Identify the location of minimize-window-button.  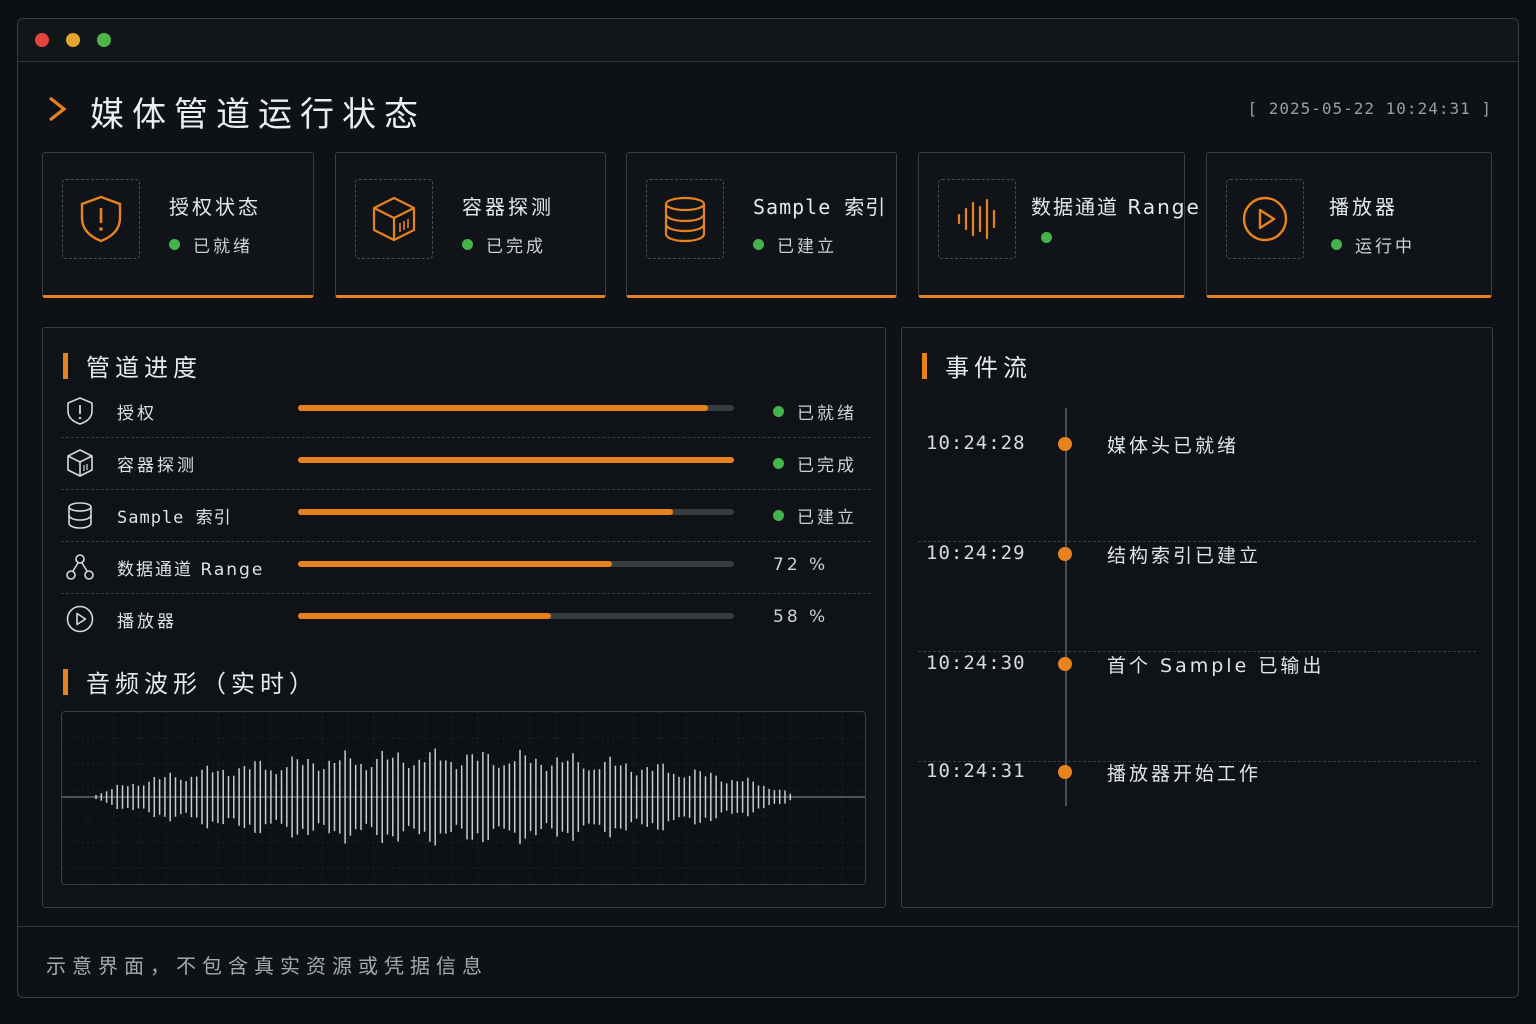
(73, 40).